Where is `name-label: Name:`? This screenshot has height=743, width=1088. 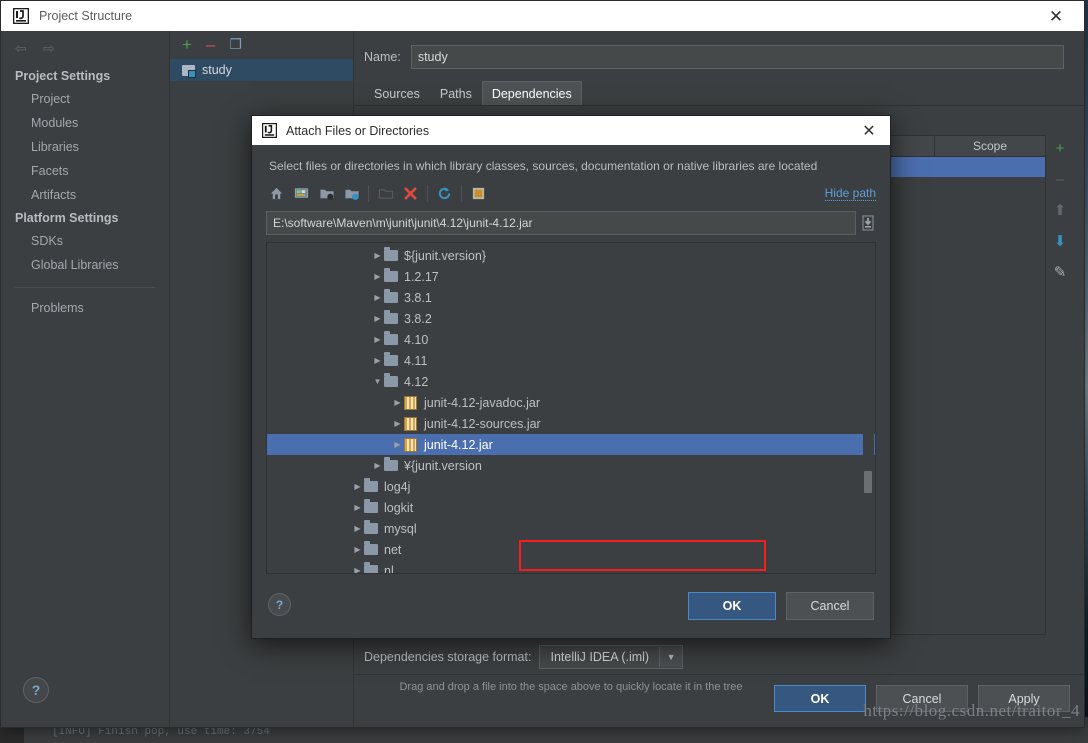 name-label: Name: is located at coordinates (382, 57).